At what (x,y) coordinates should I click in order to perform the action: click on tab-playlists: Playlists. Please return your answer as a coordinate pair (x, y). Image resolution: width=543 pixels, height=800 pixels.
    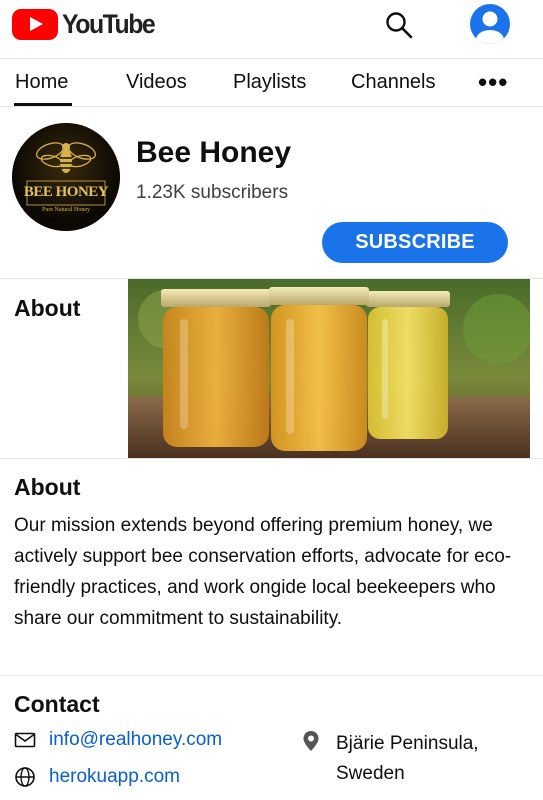
    Looking at the image, I should click on (269, 82).